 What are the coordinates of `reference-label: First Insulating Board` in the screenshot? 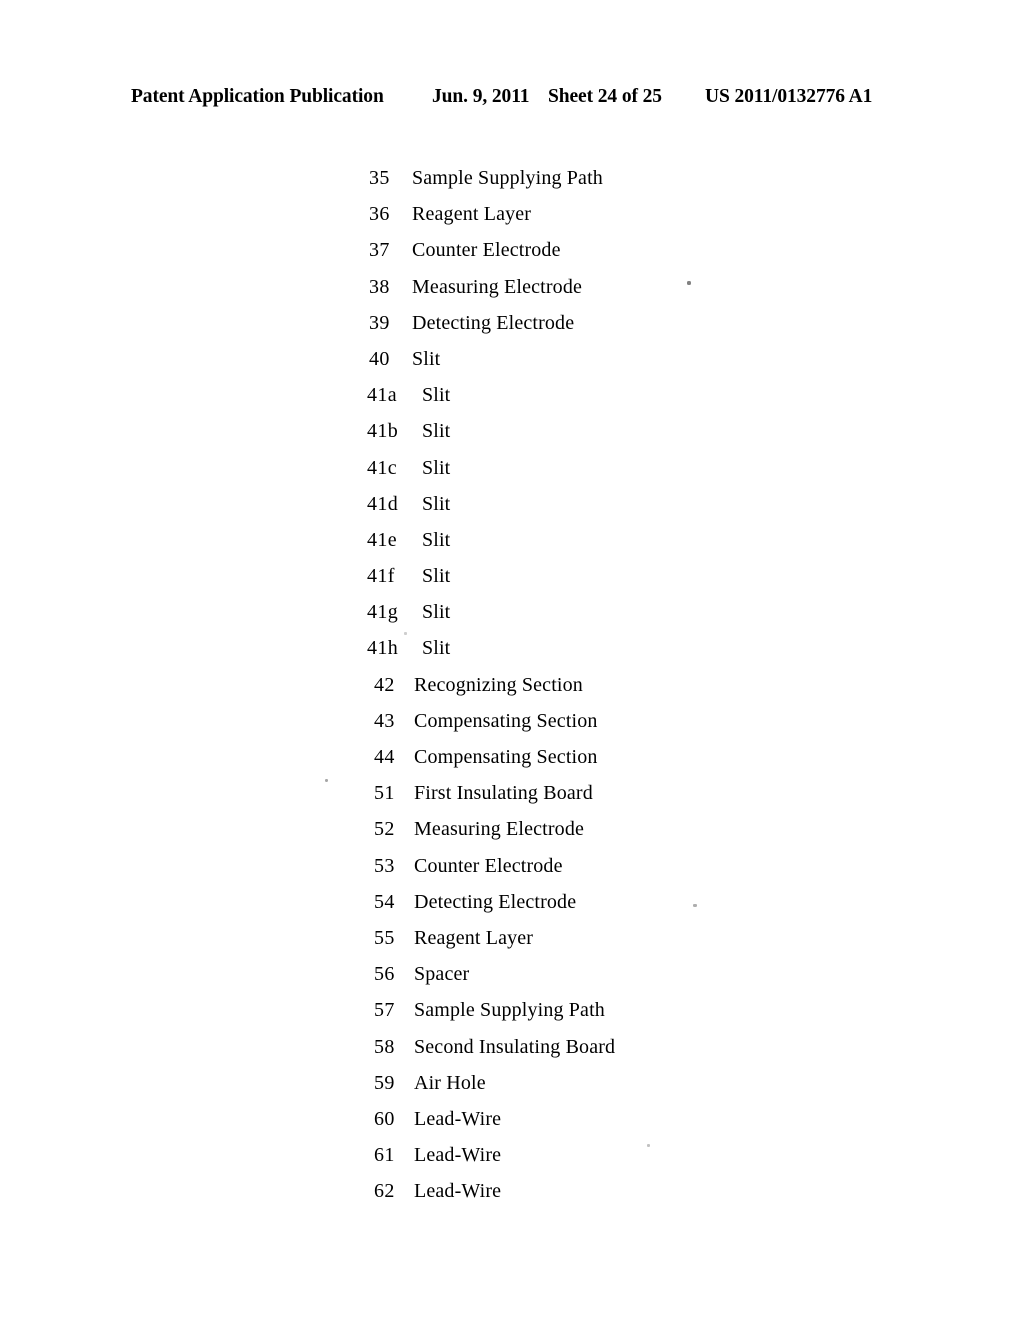 It's located at (503, 793).